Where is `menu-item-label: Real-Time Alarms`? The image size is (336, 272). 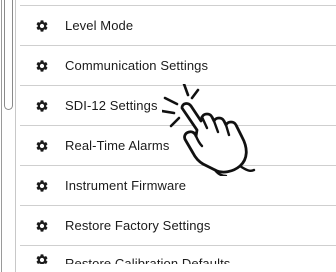 menu-item-label: Real-Time Alarms is located at coordinates (117, 145).